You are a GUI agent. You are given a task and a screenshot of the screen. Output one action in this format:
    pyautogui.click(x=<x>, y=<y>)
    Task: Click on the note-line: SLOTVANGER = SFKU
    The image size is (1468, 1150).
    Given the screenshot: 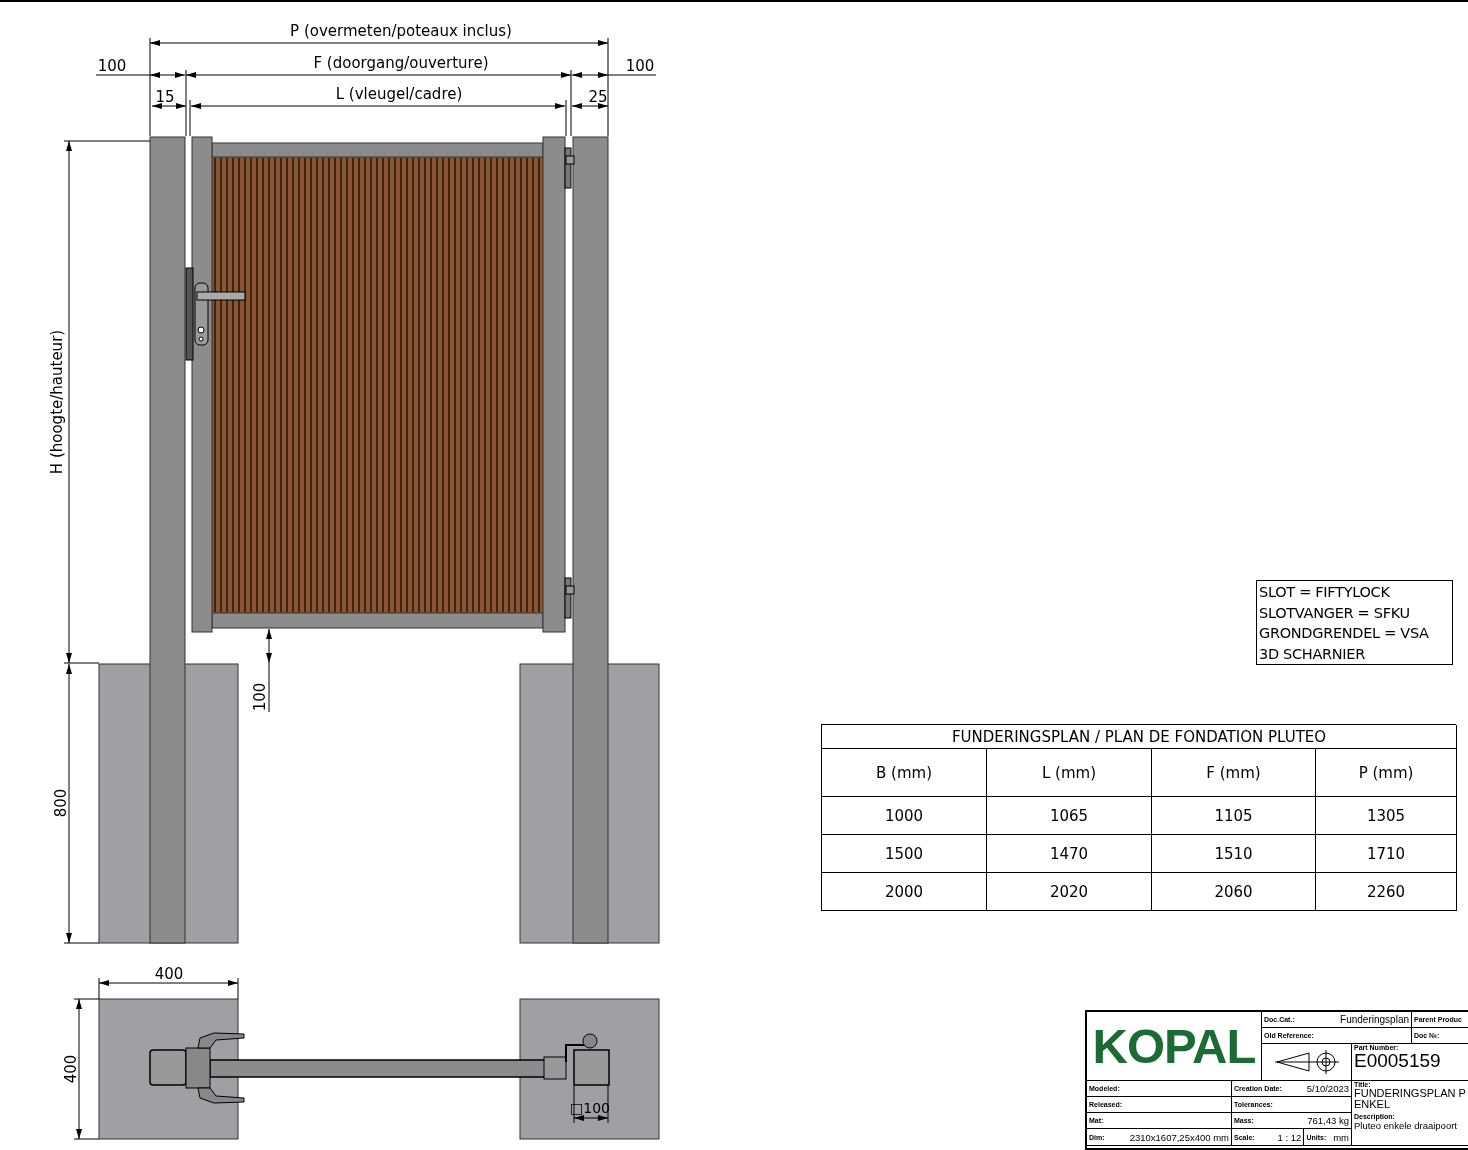 What is the action you would take?
    pyautogui.click(x=1335, y=613)
    